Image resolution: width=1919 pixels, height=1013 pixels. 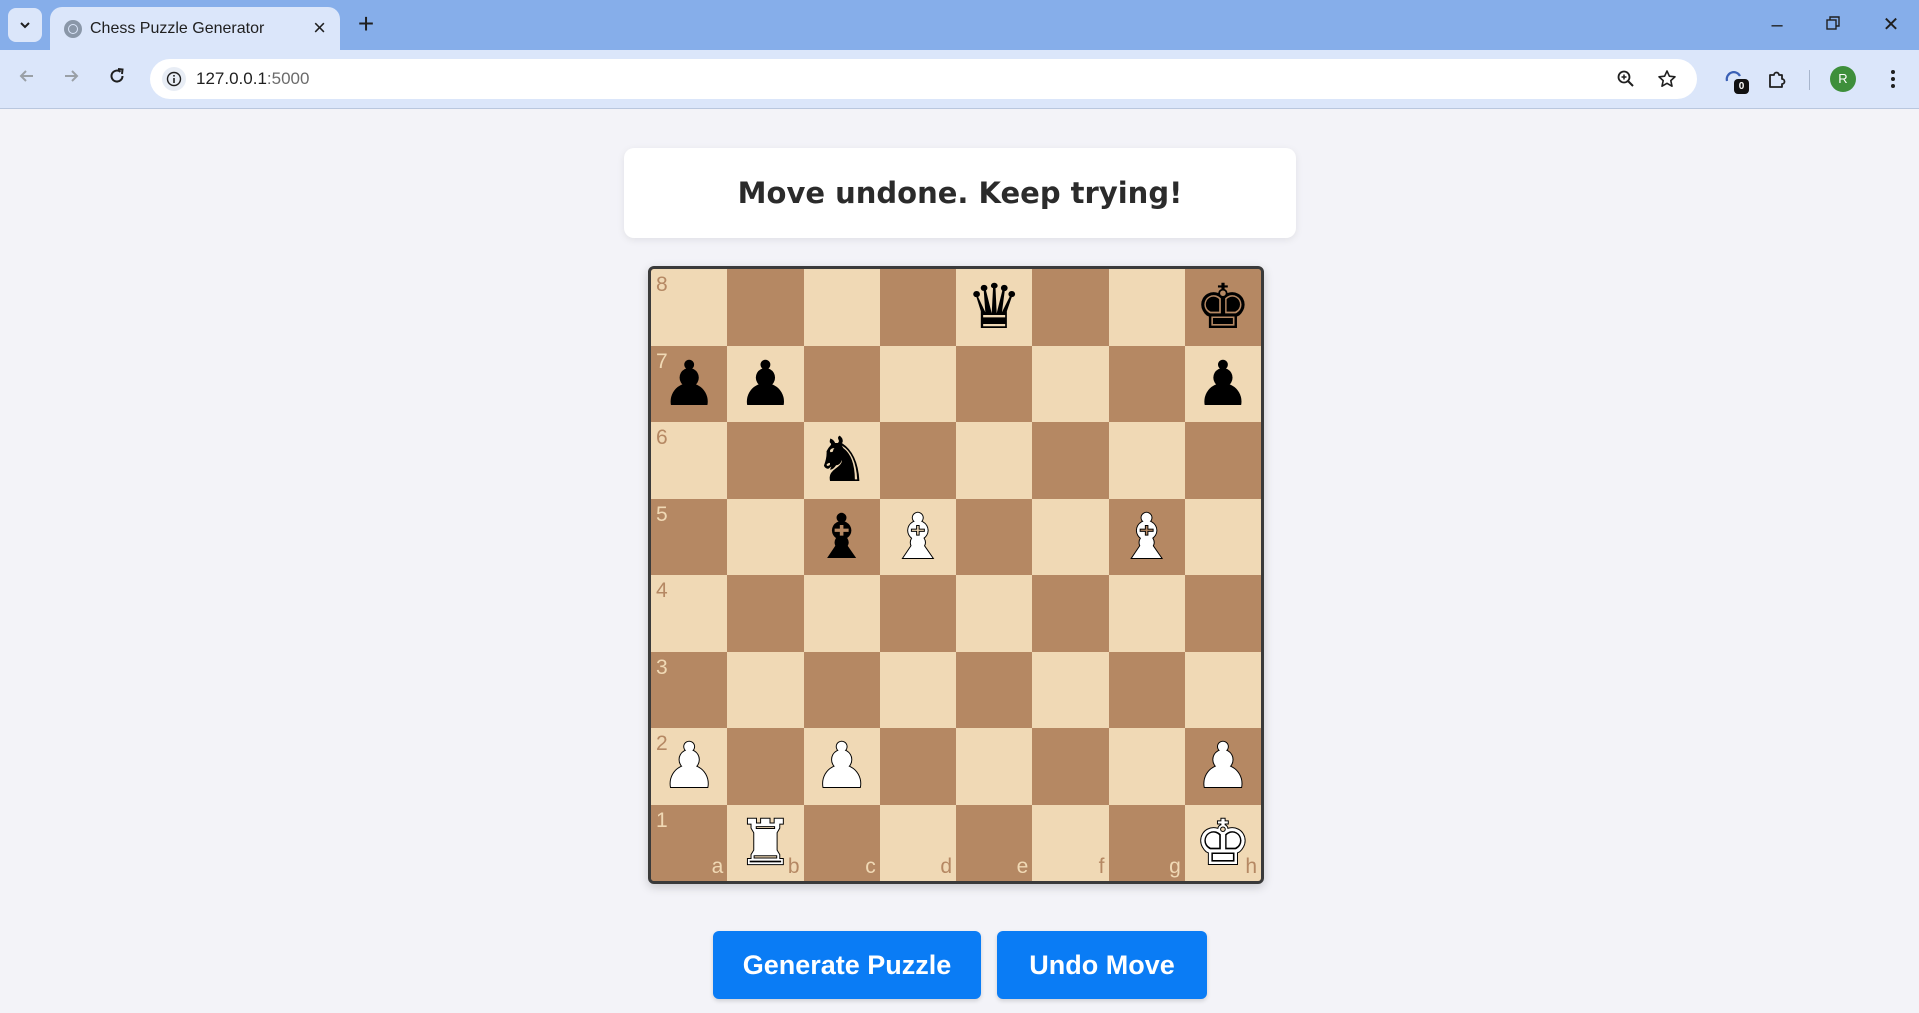 What do you see at coordinates (174, 79) in the screenshot?
I see `site-info-icon` at bounding box center [174, 79].